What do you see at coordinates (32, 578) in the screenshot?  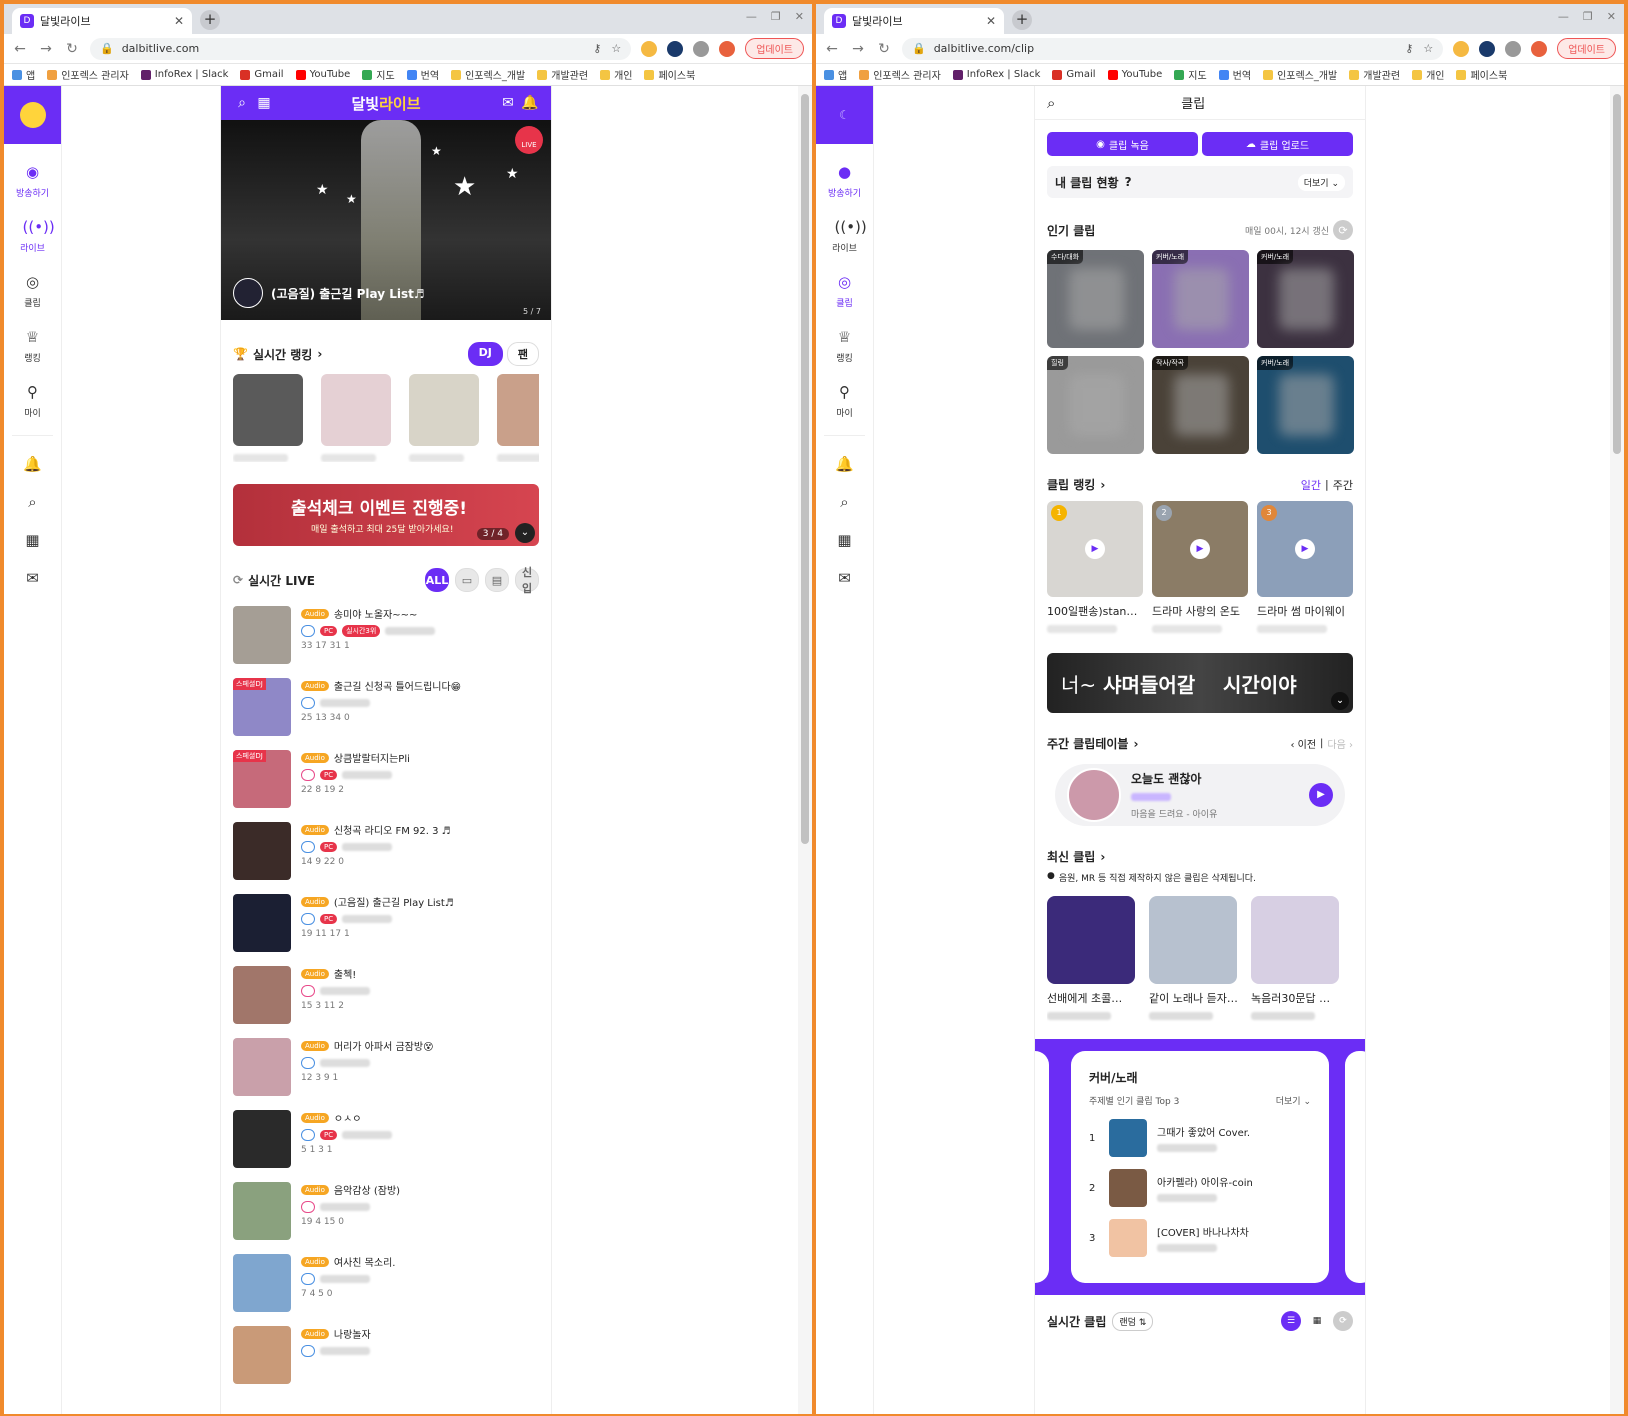 I see `sidebar-message: ✉` at bounding box center [32, 578].